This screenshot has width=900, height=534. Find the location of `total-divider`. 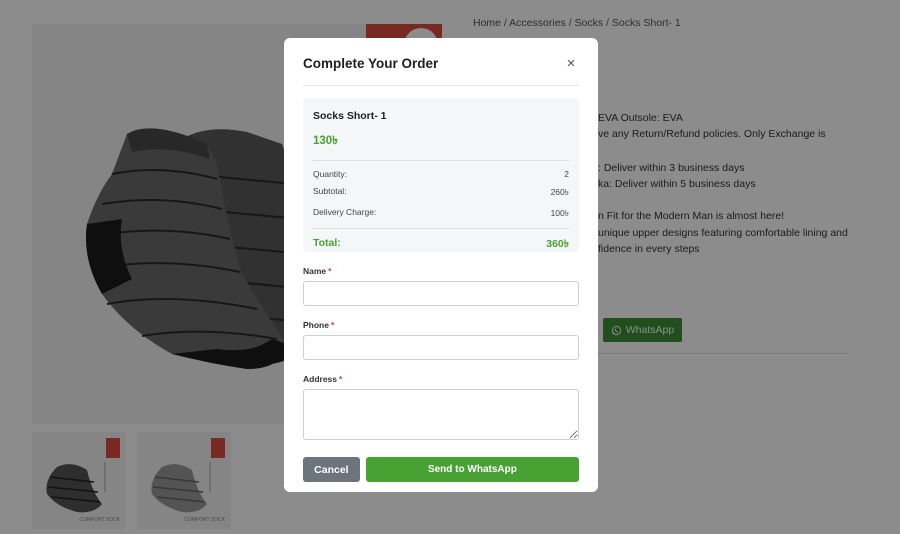

total-divider is located at coordinates (441, 228).